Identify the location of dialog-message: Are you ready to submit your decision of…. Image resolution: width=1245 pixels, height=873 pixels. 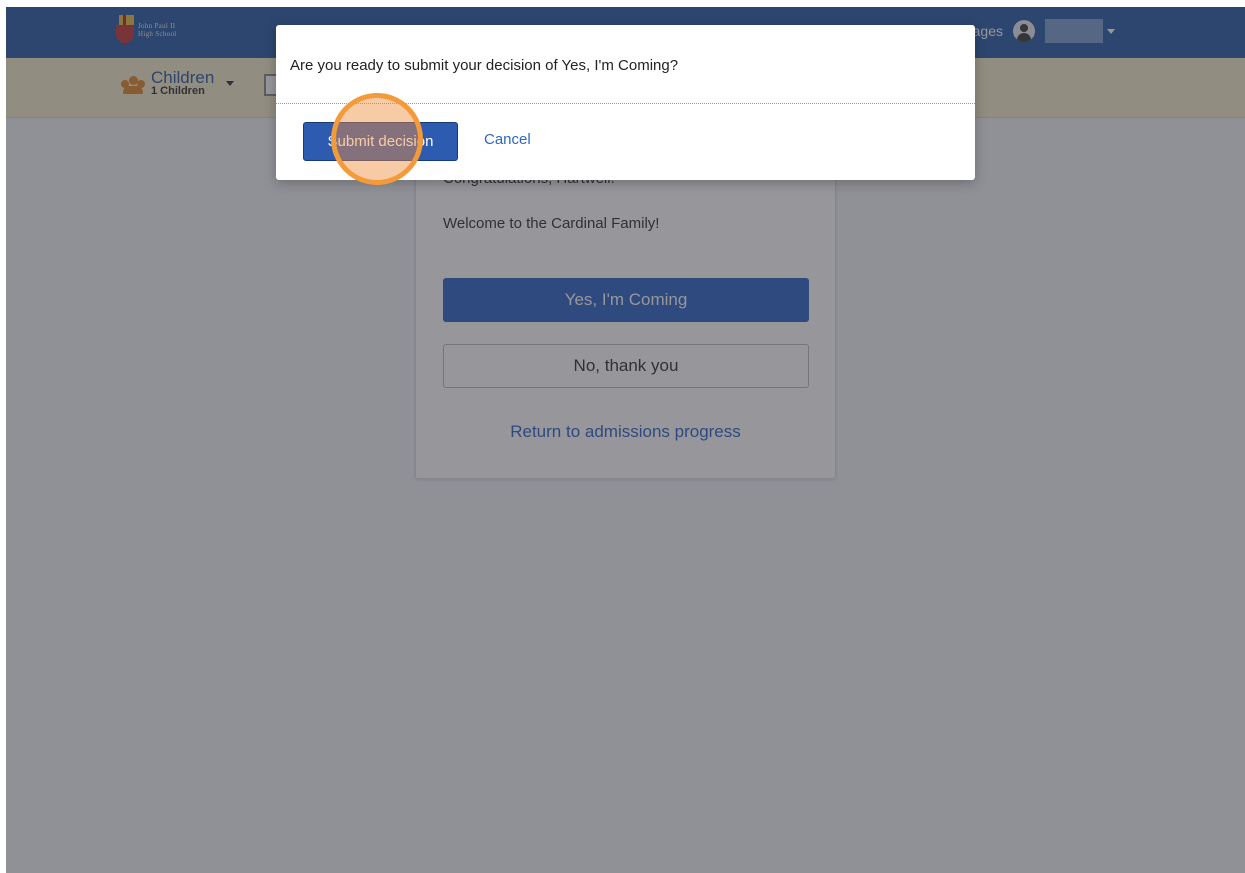
(625, 64).